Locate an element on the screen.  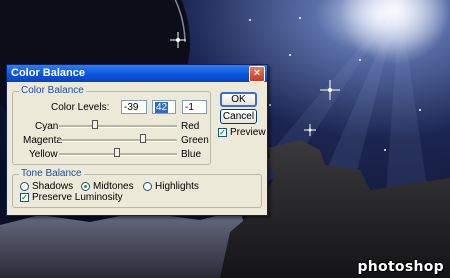
preview-checkbox: ✓ is located at coordinates (222, 132).